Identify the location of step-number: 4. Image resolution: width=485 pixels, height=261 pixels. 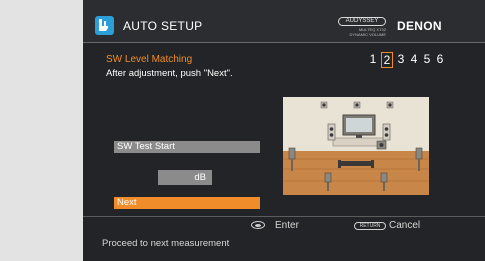
(414, 59).